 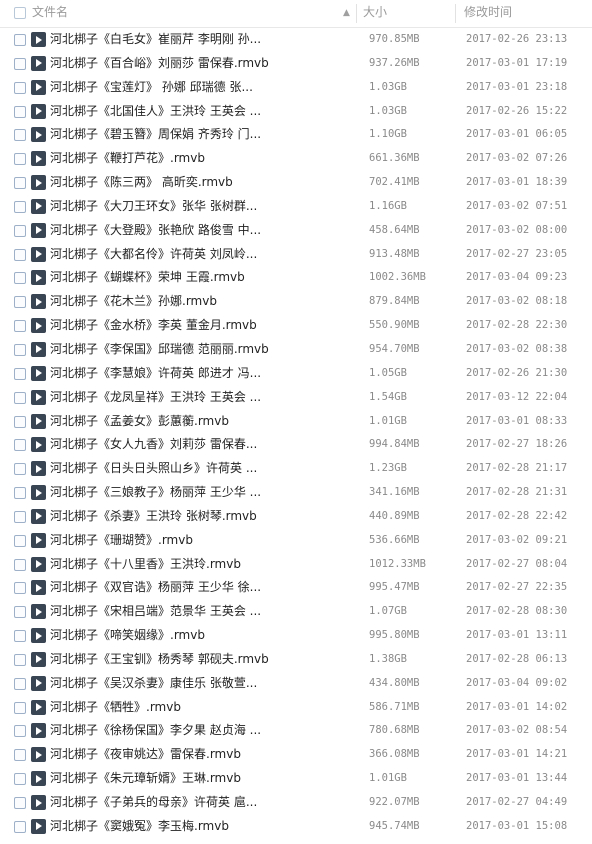 I want to click on file-name: 河北梆子《珊瑚赞》.rmvb, so click(x=200, y=540).